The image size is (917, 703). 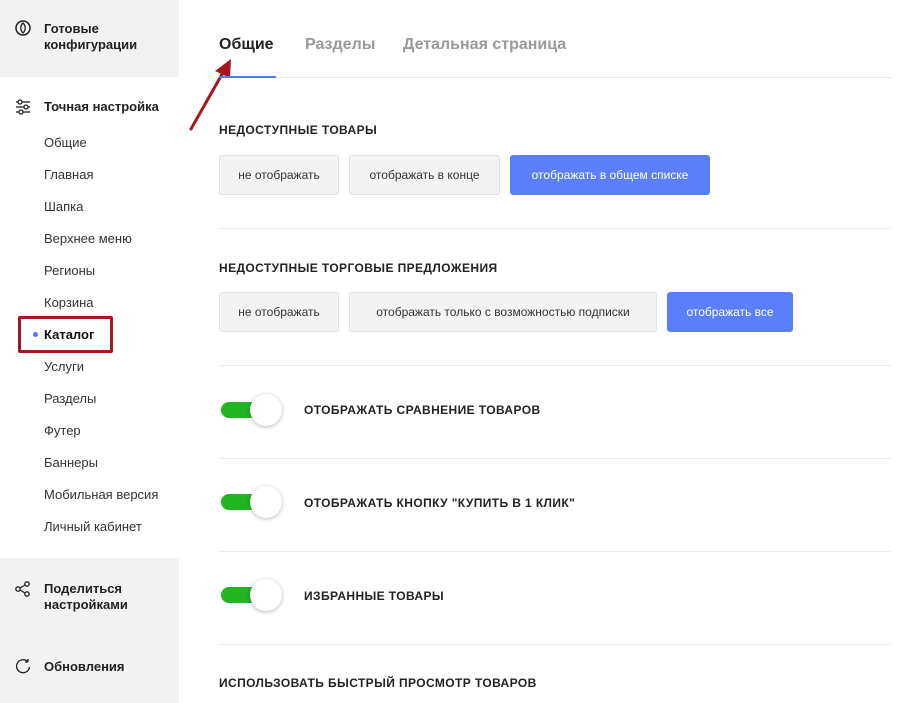 I want to click on favorites-toggle-label: ИЗБРАННЫЕ ТОВАРЫ, so click(x=374, y=596).